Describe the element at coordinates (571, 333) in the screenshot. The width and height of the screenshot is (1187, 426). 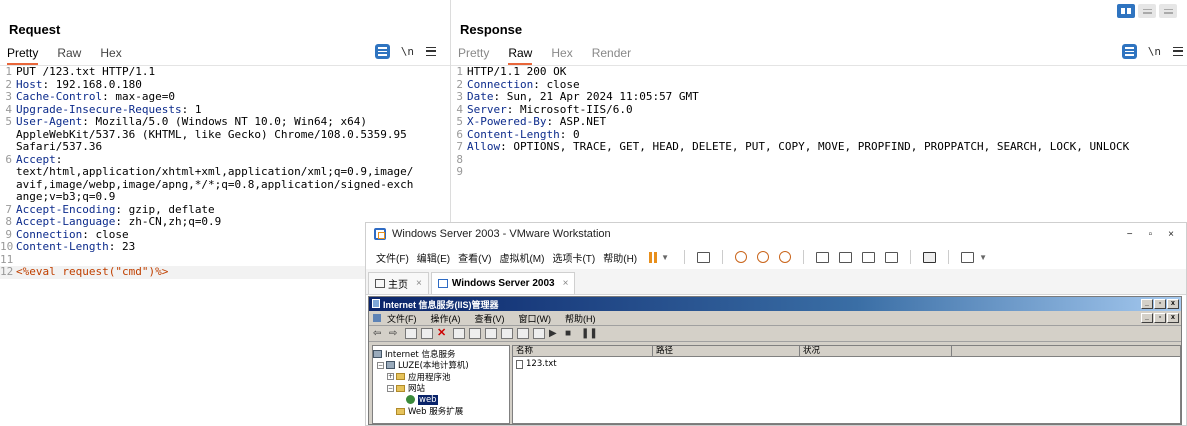
I see `stop-icon: ■` at that location.